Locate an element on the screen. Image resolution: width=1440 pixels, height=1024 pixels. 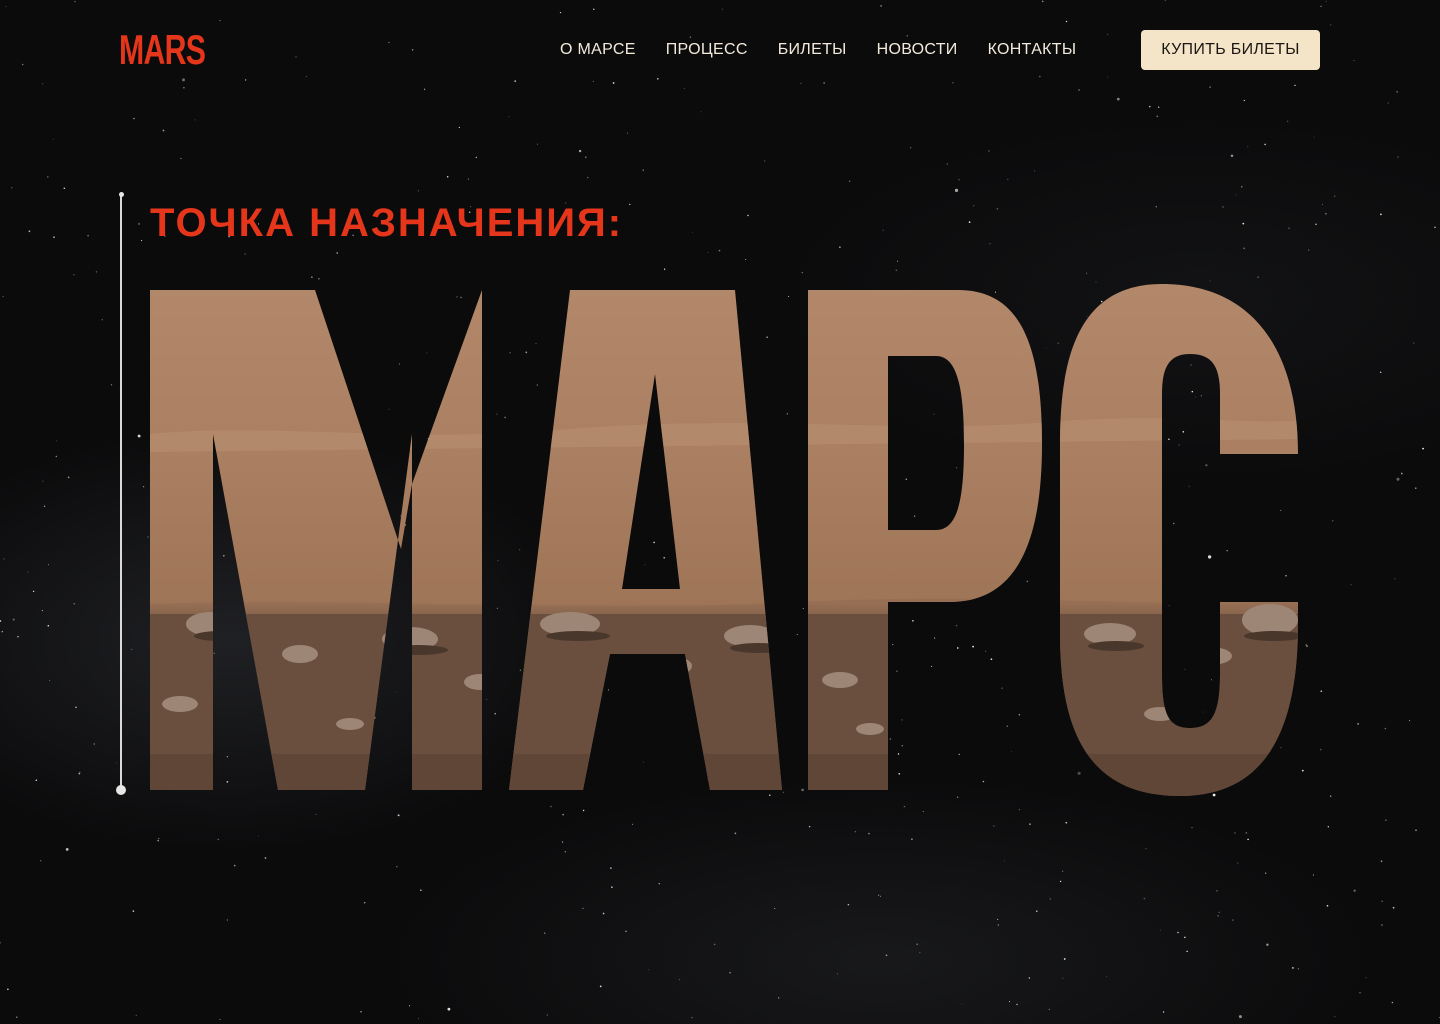
site-logo: MARS is located at coordinates (162, 50).